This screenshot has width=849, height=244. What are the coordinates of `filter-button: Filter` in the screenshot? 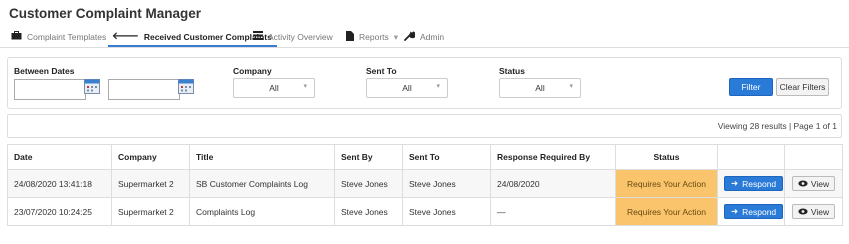 It's located at (751, 87).